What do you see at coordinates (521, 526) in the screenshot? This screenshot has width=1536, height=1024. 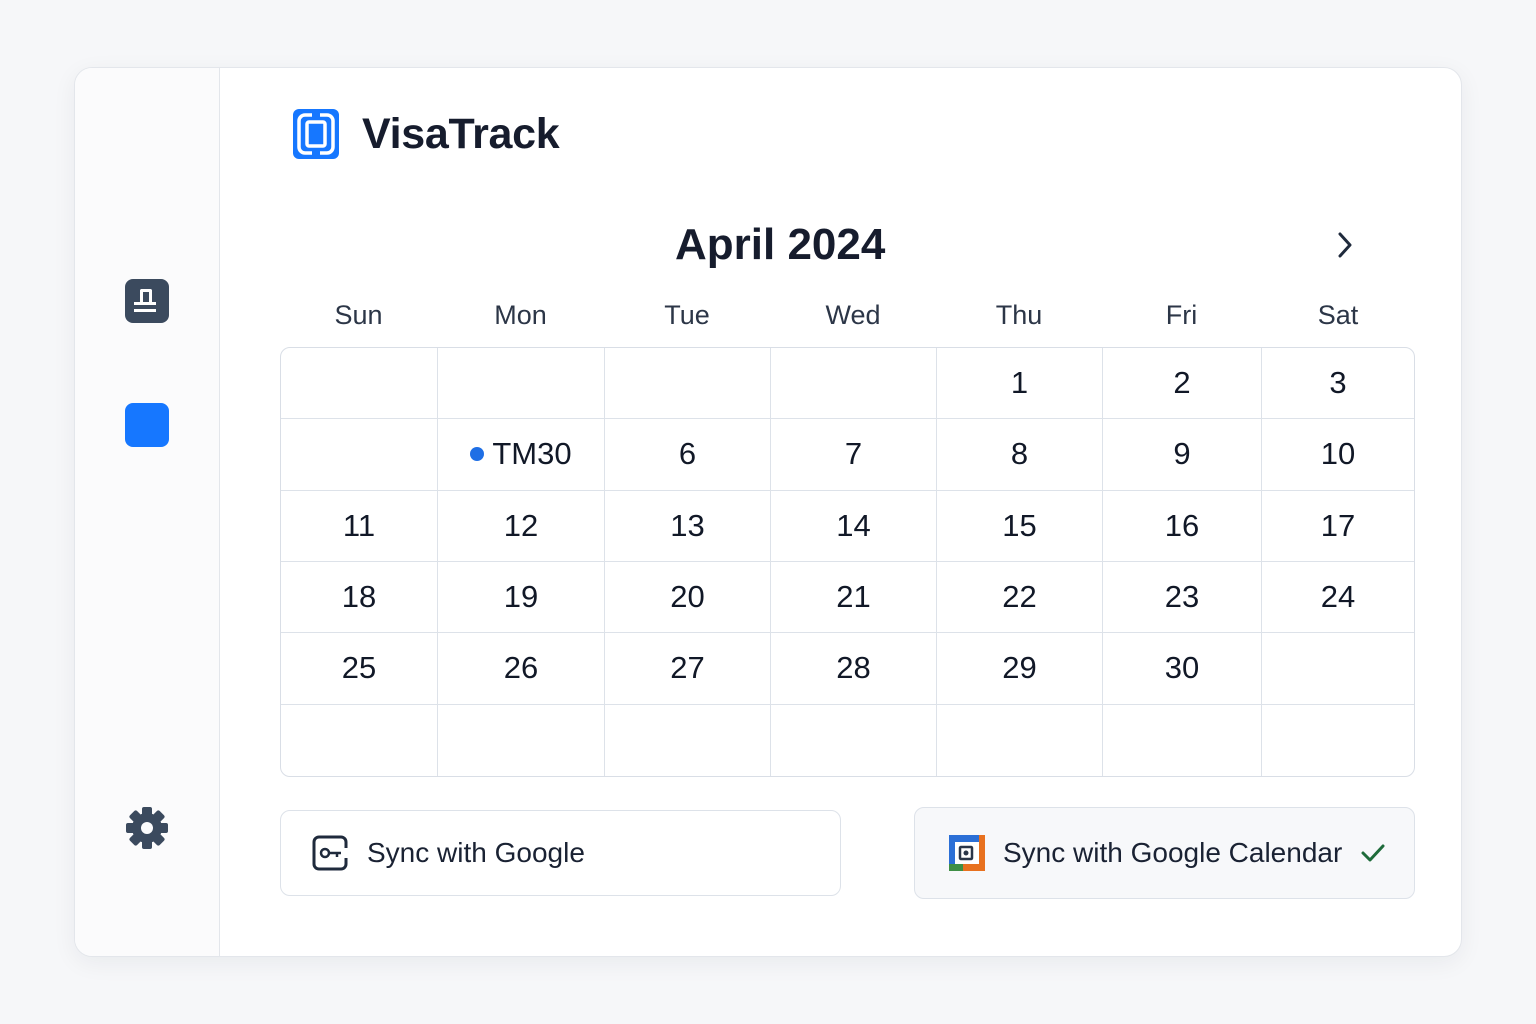 I see `day-cell: 12` at bounding box center [521, 526].